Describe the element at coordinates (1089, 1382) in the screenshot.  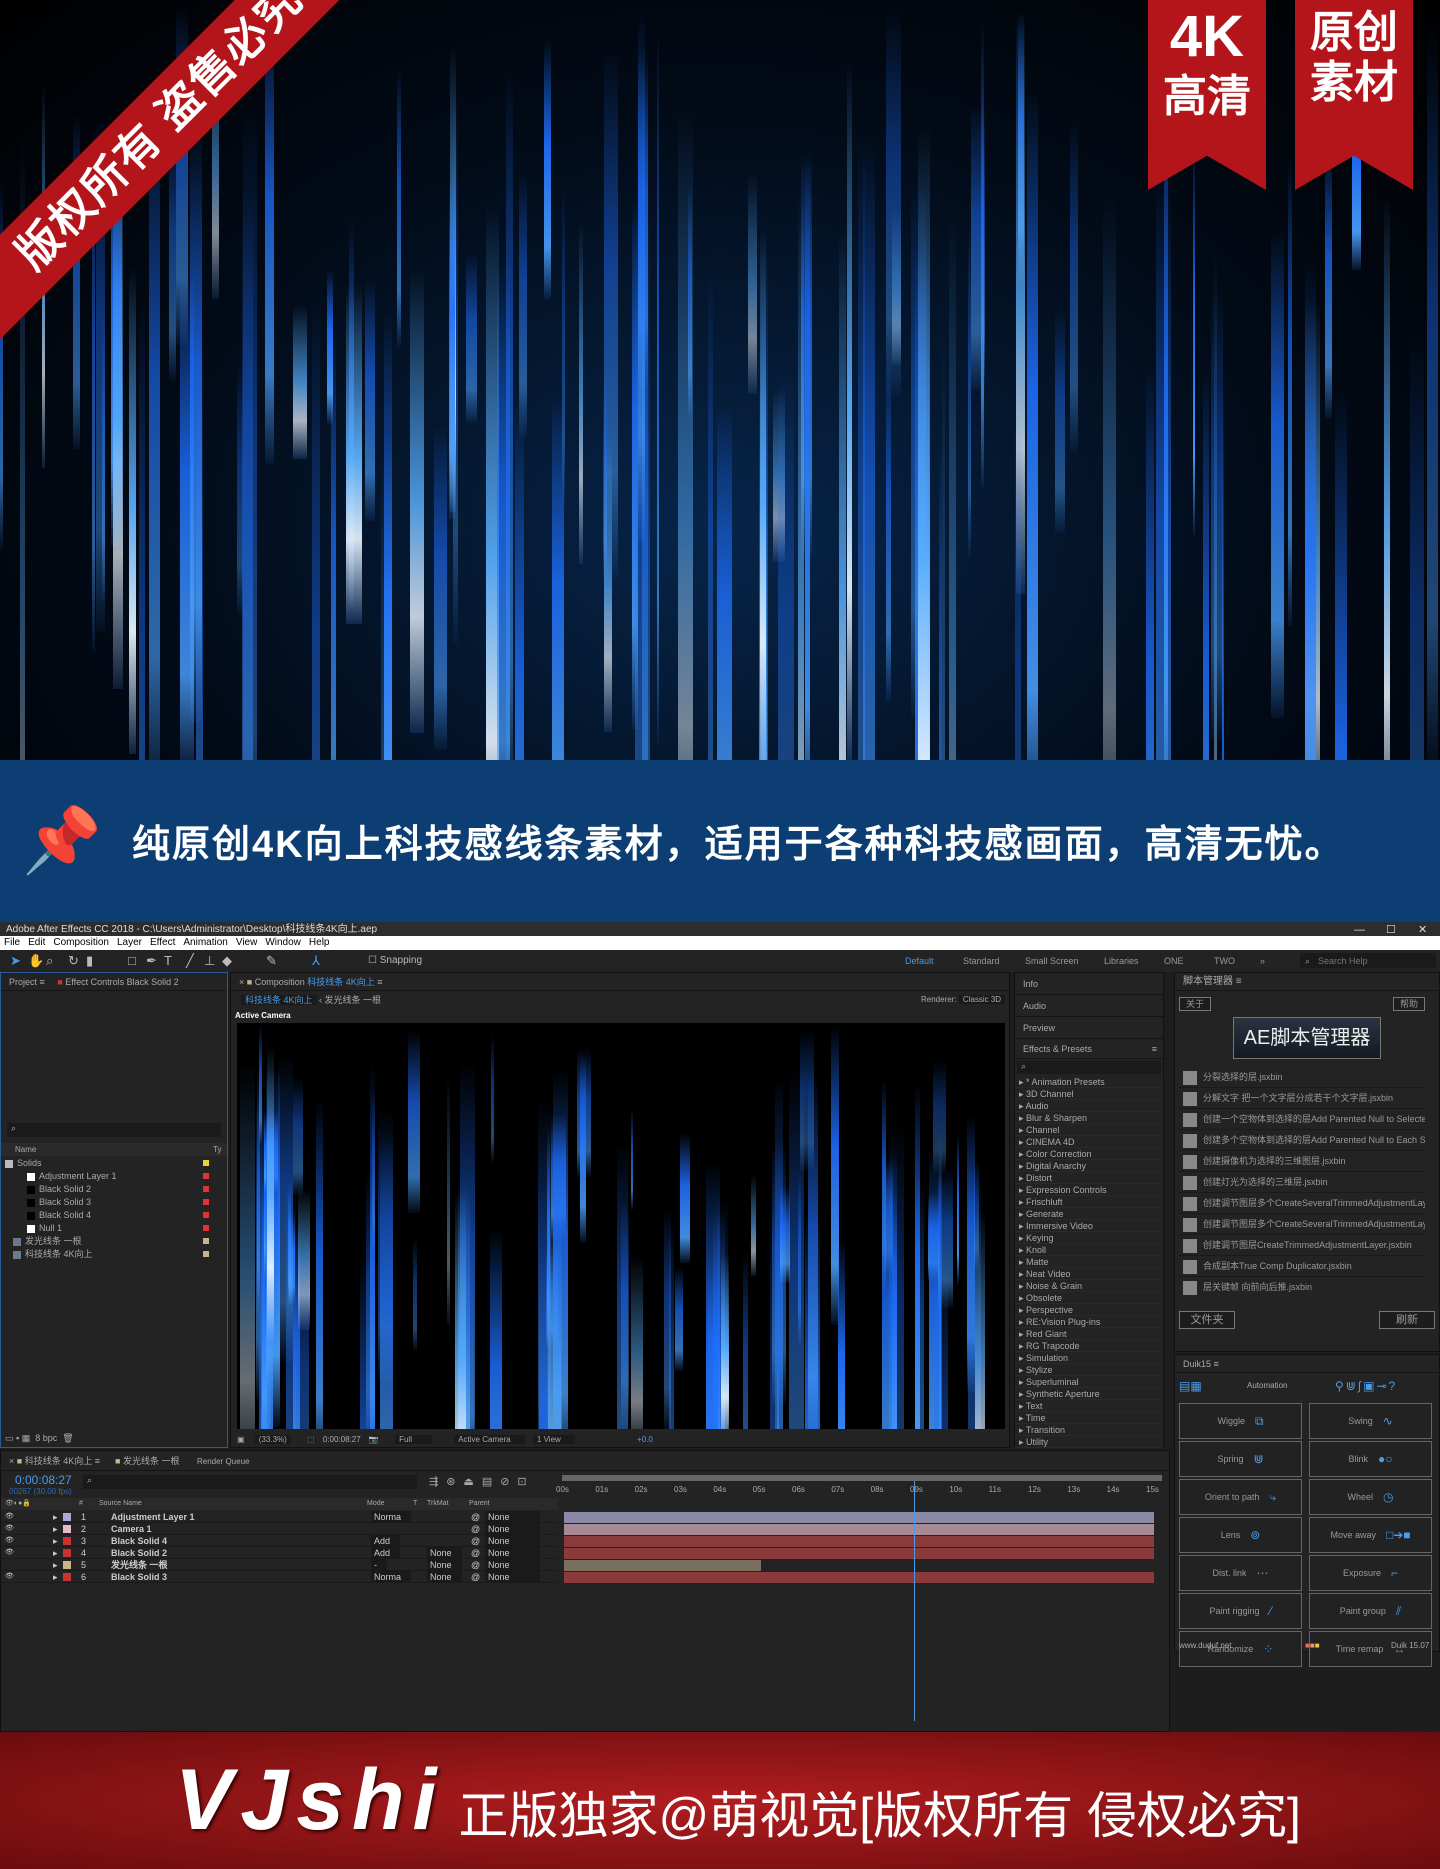
I see `effect-category: ▸ Superluminal` at that location.